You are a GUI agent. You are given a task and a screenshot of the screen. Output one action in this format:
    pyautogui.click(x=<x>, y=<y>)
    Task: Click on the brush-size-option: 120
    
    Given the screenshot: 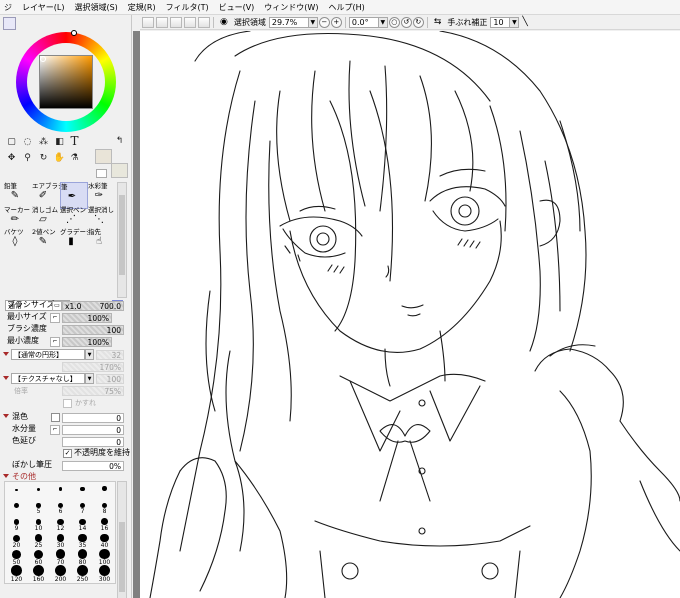 What is the action you would take?
    pyautogui.click(x=16, y=574)
    